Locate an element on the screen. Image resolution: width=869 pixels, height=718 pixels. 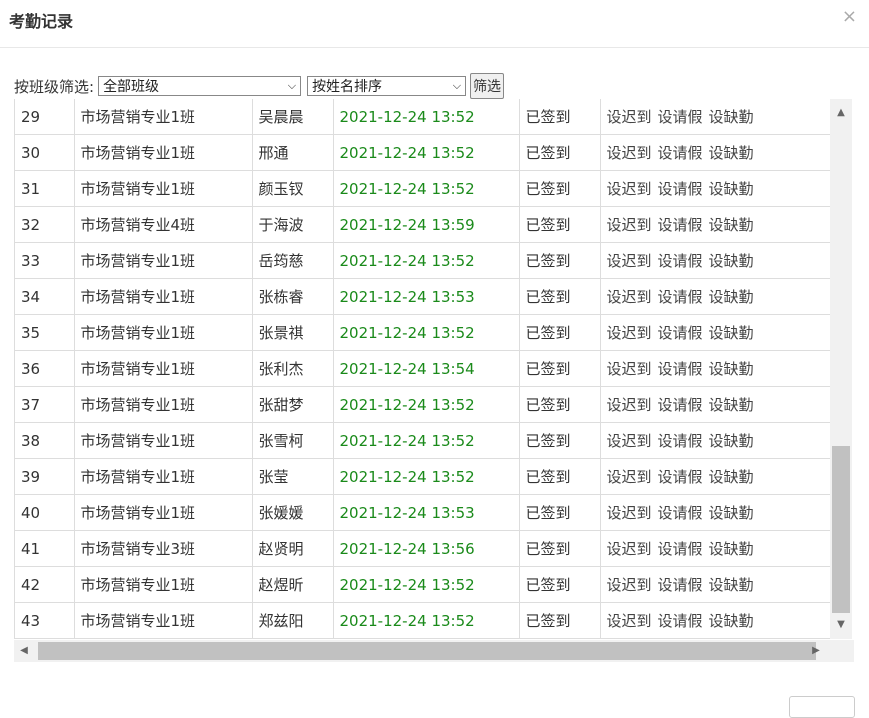
table-row: 39 市场营销专业1班 张莹 2021-12-24 13:52 已签到 设迟到 设请假 设缺勤 is located at coordinates (423, 476).